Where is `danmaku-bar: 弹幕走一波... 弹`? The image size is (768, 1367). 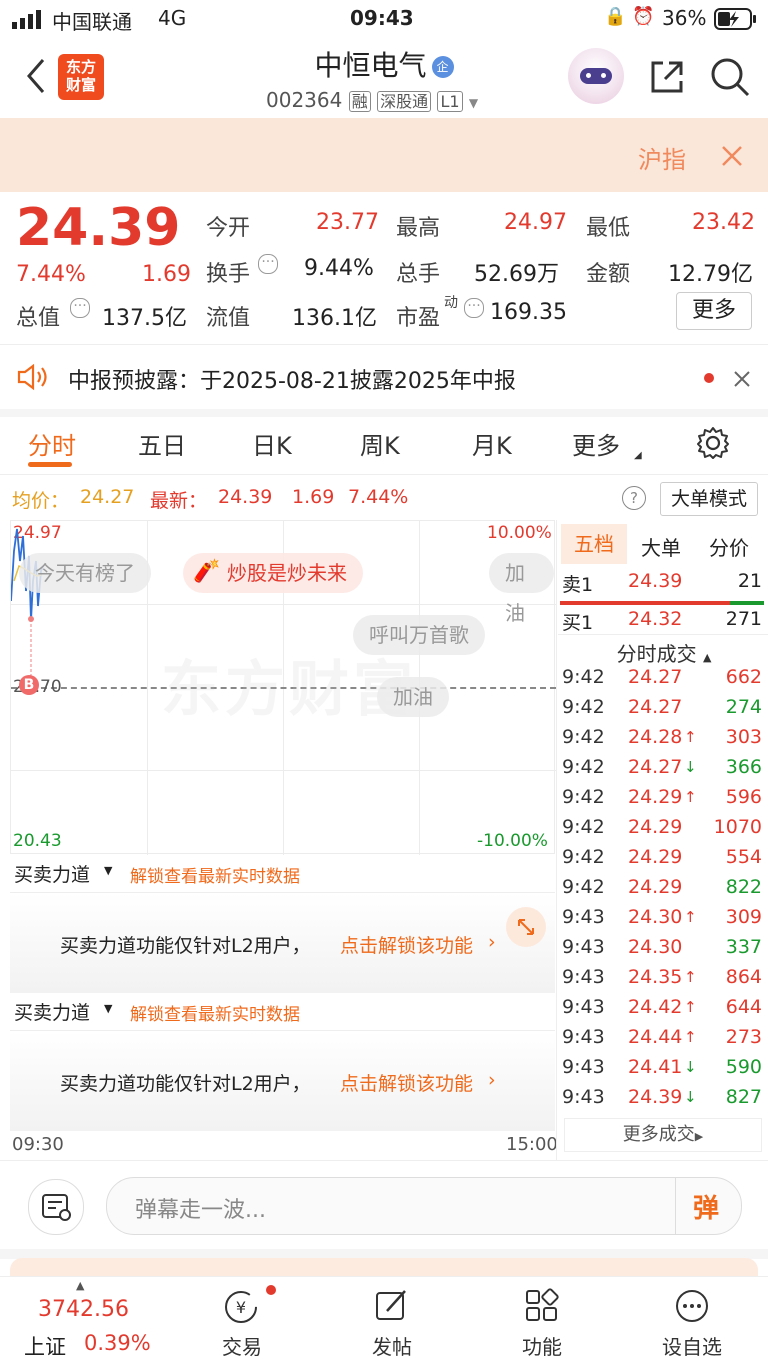 danmaku-bar: 弹幕走一波... 弹 is located at coordinates (384, 1209).